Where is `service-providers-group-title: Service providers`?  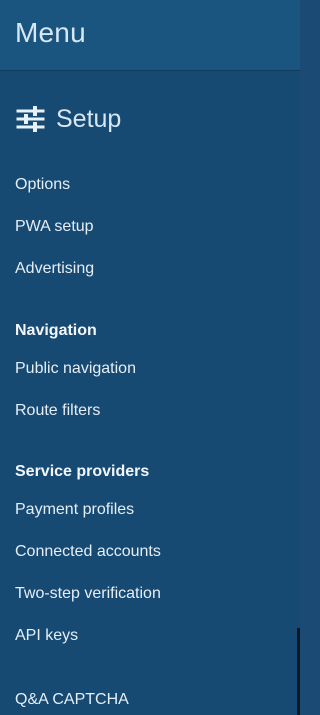
service-providers-group-title: Service providers is located at coordinates (82, 471).